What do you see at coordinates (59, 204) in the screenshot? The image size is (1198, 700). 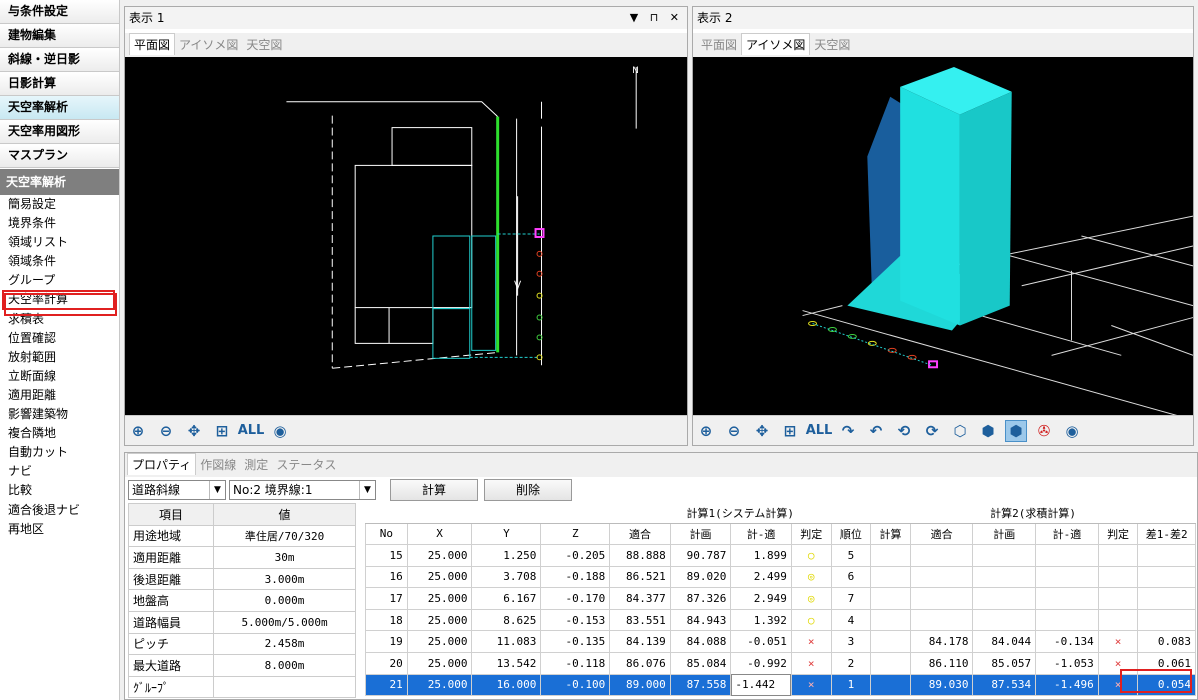 I see `sidebar-item-0: 簡易設定` at bounding box center [59, 204].